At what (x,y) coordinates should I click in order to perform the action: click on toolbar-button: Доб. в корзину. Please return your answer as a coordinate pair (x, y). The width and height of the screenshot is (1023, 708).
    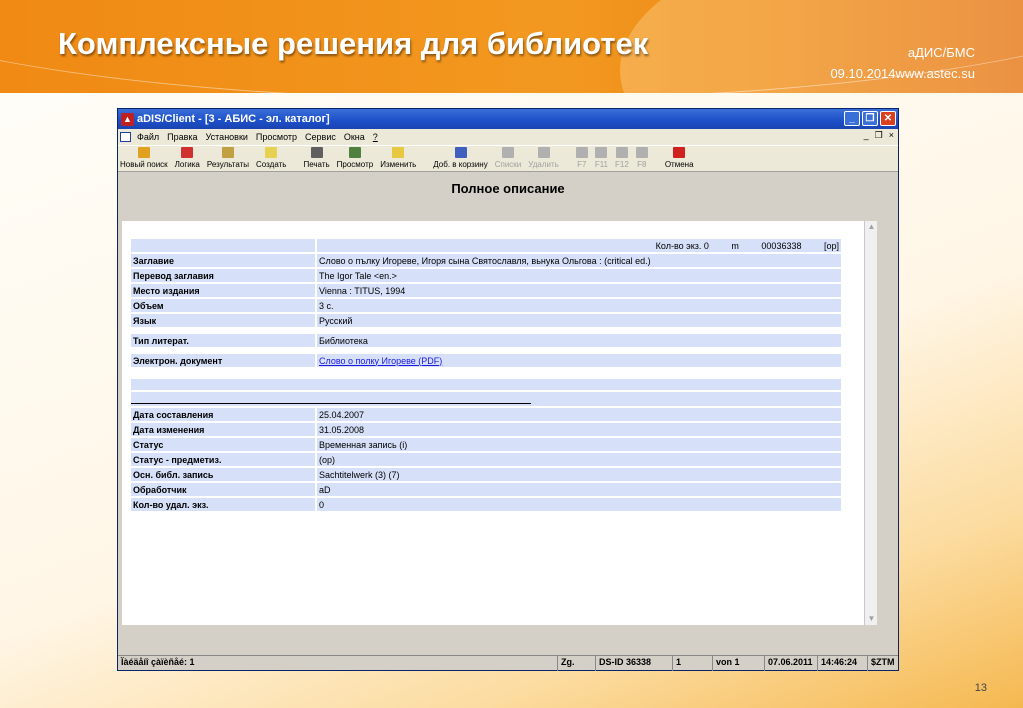
    Looking at the image, I should click on (460, 158).